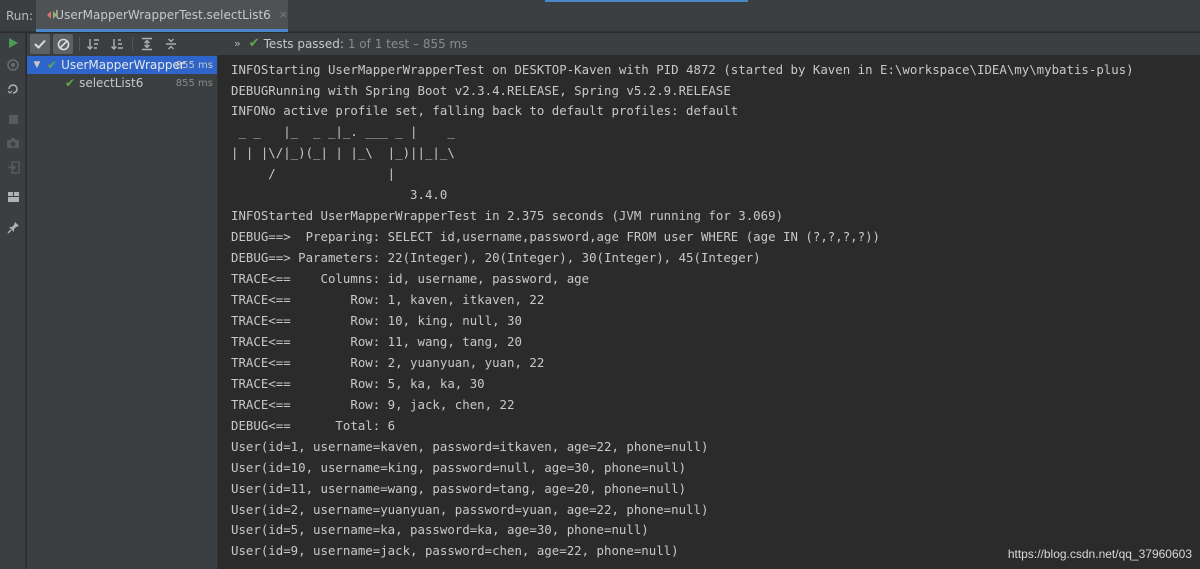 The height and width of the screenshot is (569, 1200). What do you see at coordinates (373, 404) in the screenshot?
I see `console-line: TRACE<== Row: 9, jack, chen, 22` at bounding box center [373, 404].